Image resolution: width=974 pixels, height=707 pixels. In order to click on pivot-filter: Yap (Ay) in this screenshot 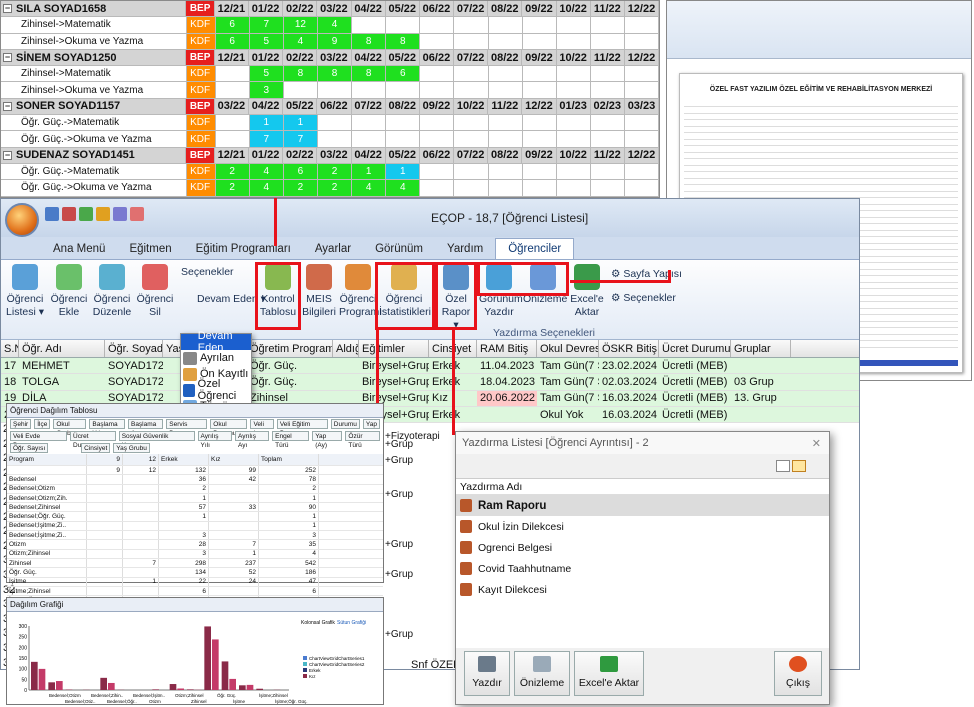, I will do `click(327, 436)`.